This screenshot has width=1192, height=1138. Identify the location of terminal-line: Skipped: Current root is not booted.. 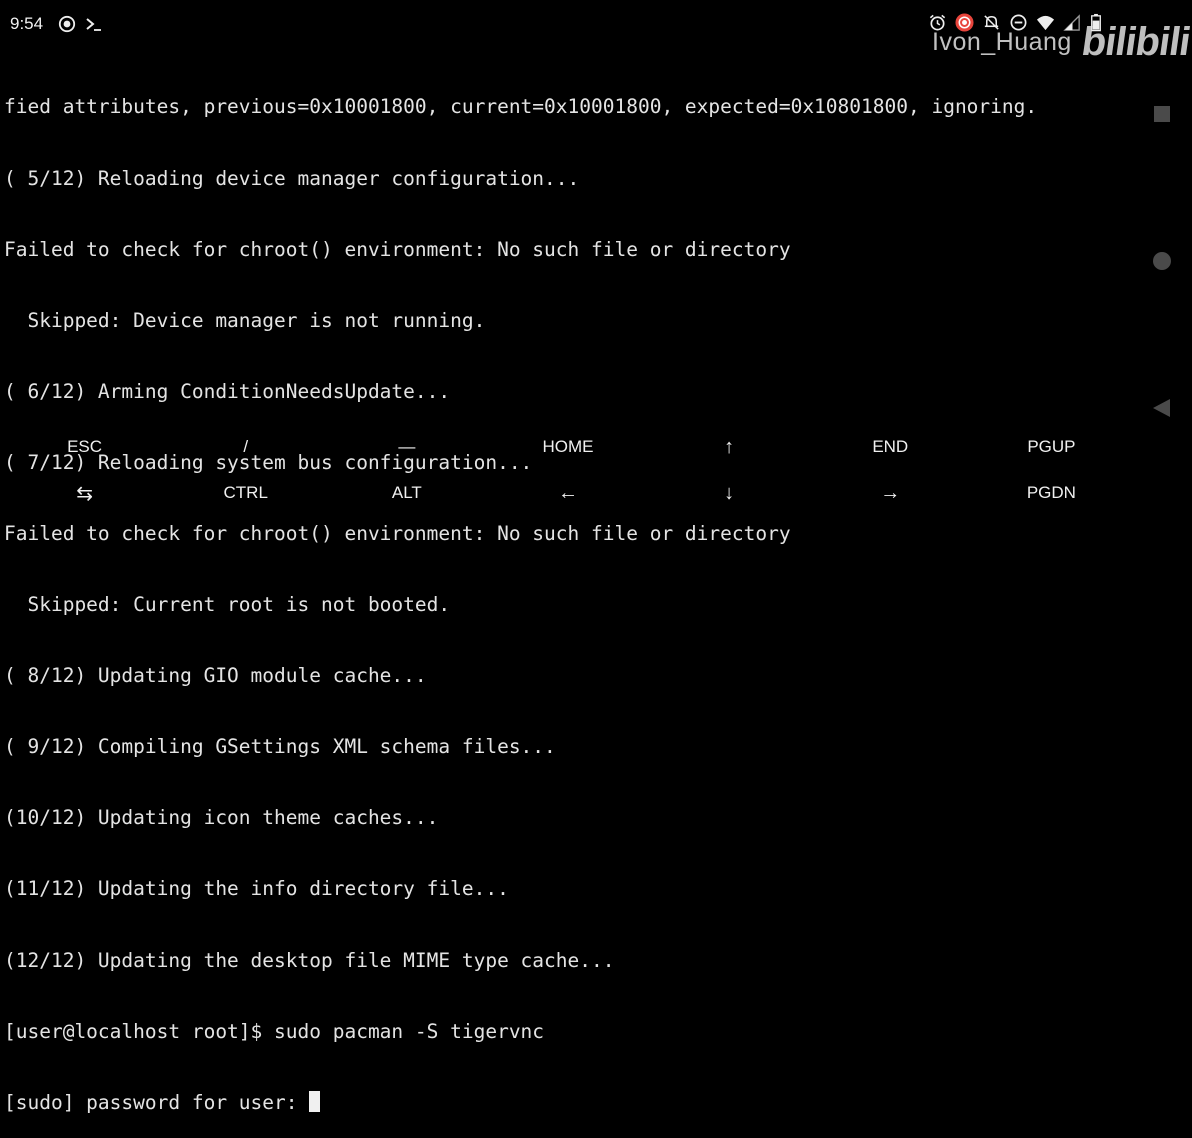
(227, 605).